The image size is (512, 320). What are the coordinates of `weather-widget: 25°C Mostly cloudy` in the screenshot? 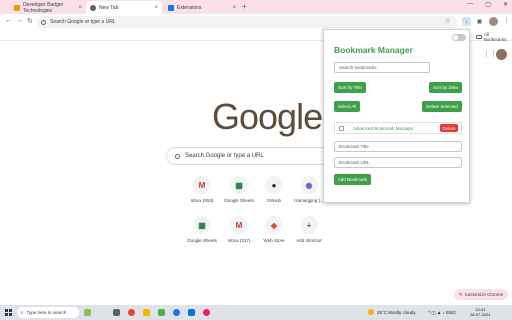 It's located at (392, 312).